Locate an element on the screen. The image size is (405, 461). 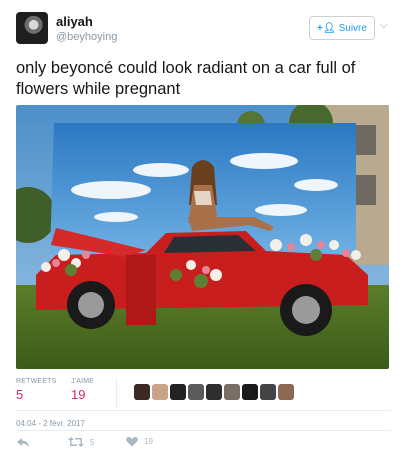
heart-icon is located at coordinates (132, 442).